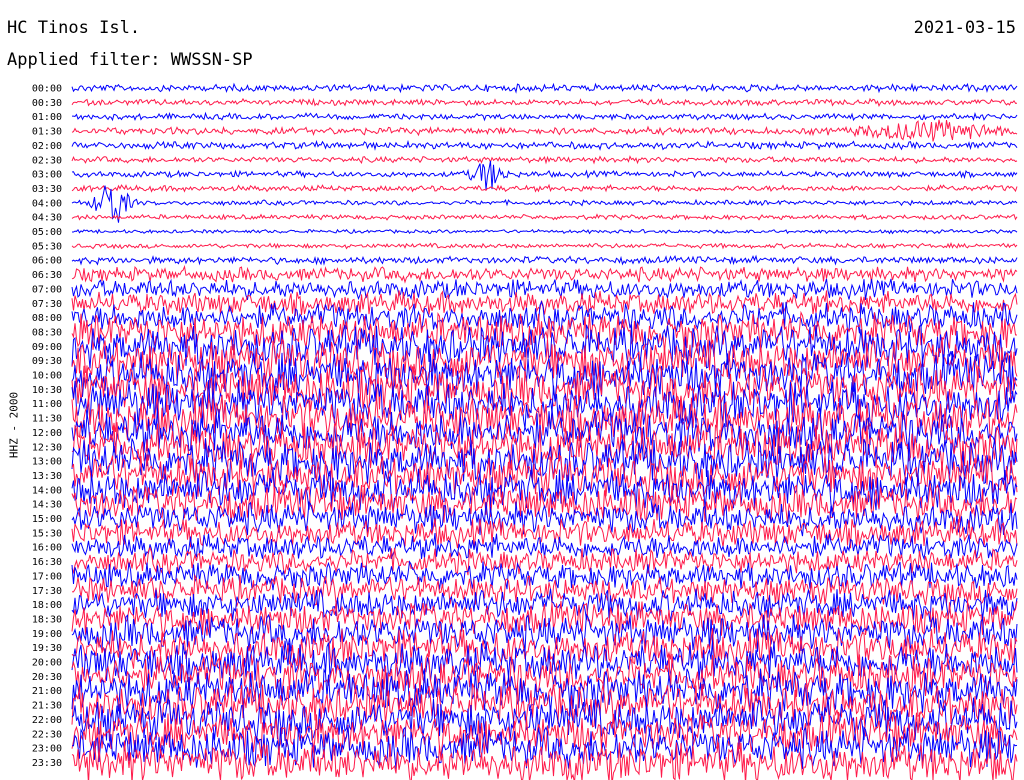 The width and height of the screenshot is (1024, 780). Describe the element at coordinates (47, 304) in the screenshot. I see `time-label-0730: 07:30` at that location.